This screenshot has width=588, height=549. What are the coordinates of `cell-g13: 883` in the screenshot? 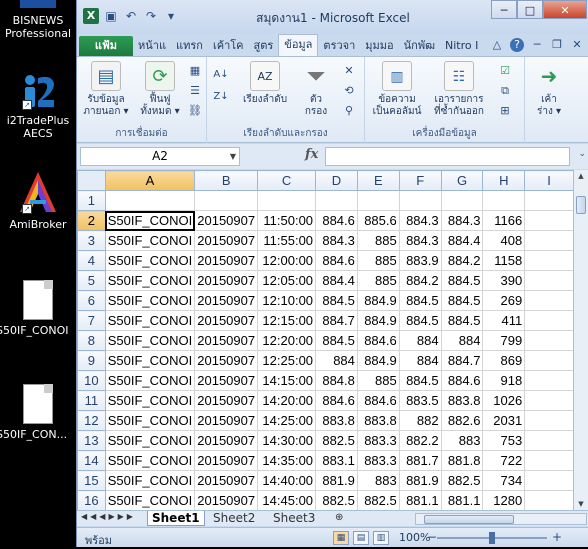 It's located at (462, 440).